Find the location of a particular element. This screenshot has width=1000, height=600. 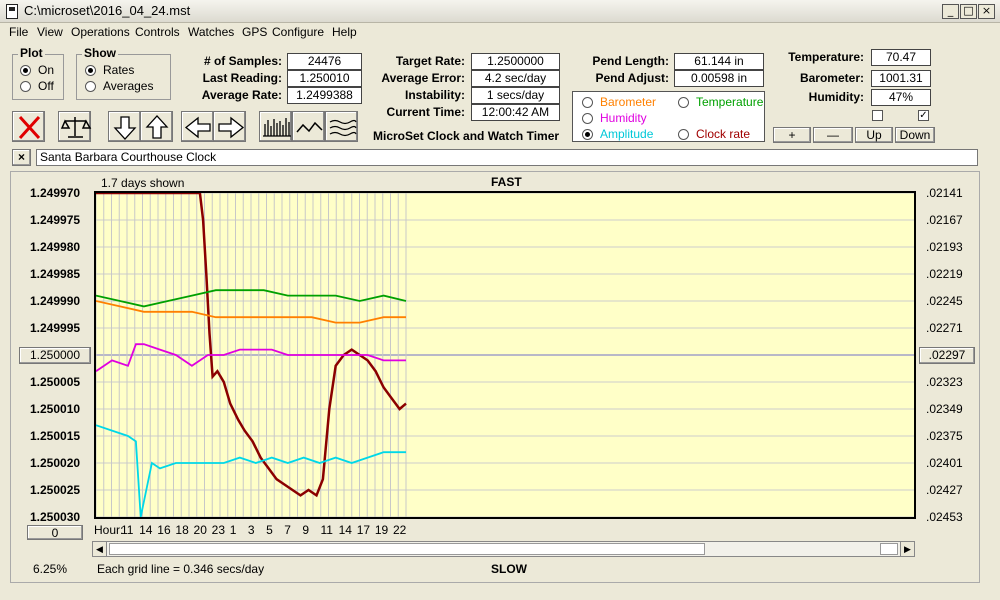

env-checkbox-2: ✓ is located at coordinates (923, 115).